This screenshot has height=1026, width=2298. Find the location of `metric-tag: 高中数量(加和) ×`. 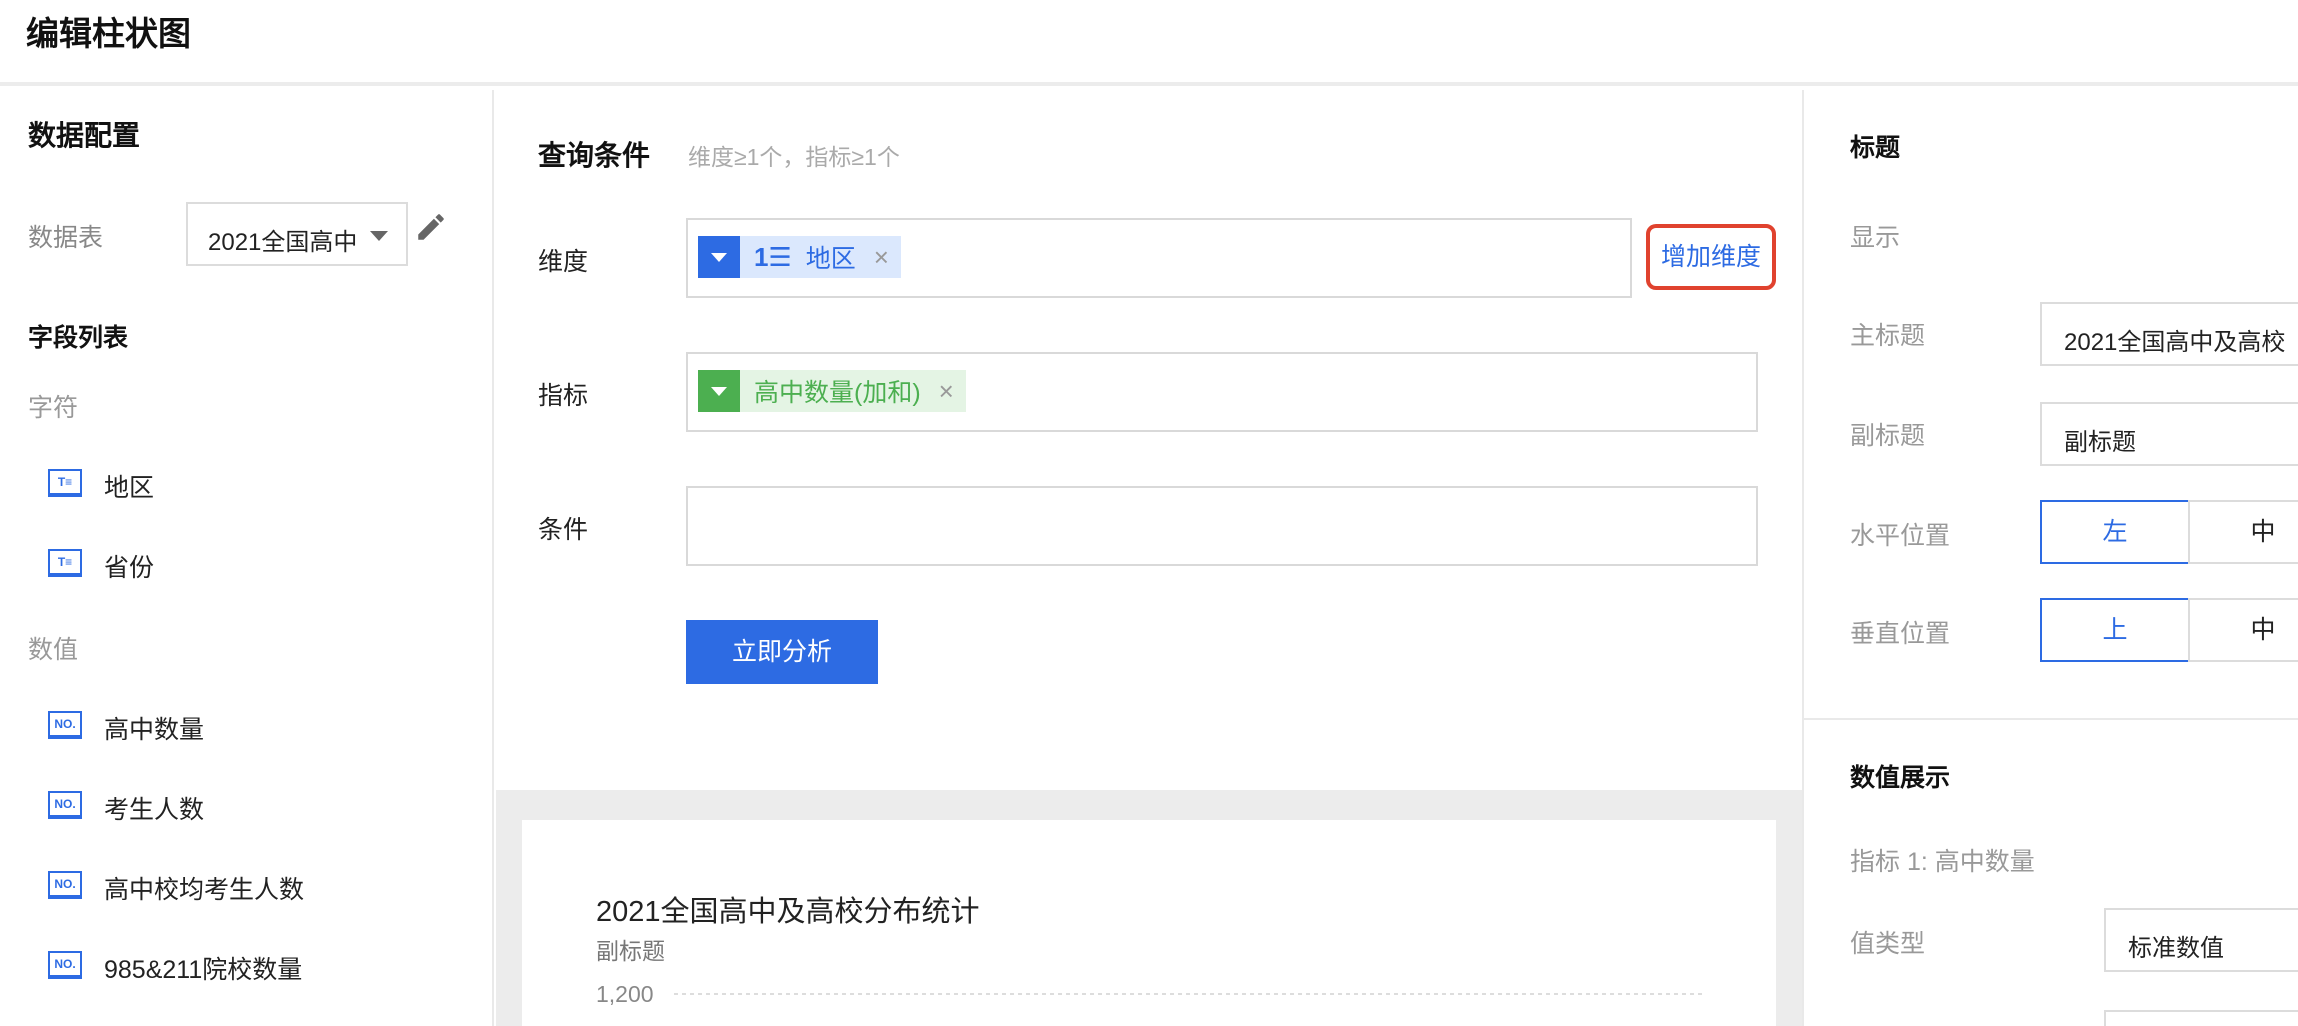

metric-tag: 高中数量(加和) × is located at coordinates (832, 391).